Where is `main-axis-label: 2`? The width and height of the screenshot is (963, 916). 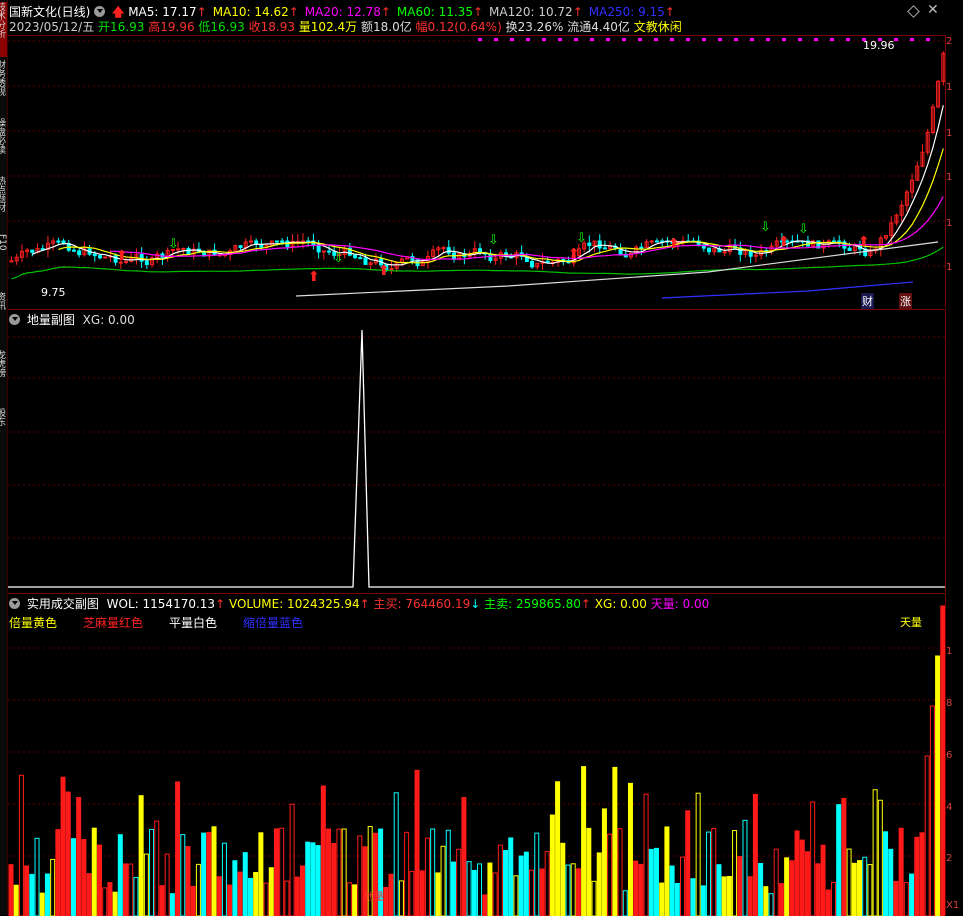 main-axis-label: 2 is located at coordinates (949, 41).